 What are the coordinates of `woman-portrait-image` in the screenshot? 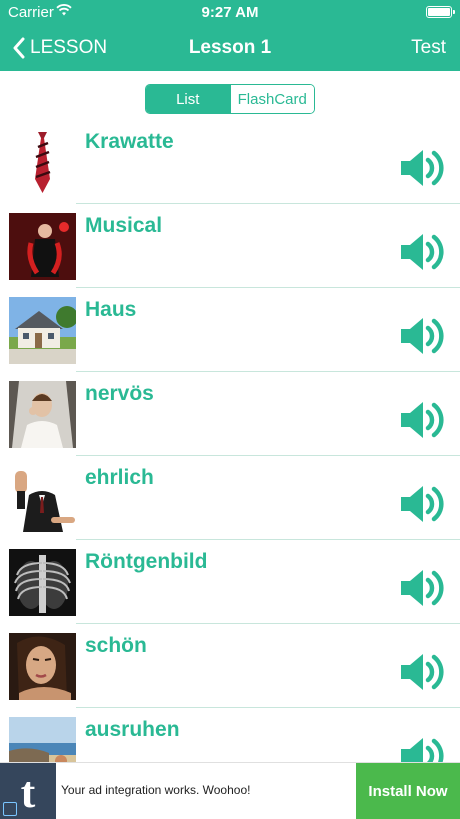 It's located at (42, 666).